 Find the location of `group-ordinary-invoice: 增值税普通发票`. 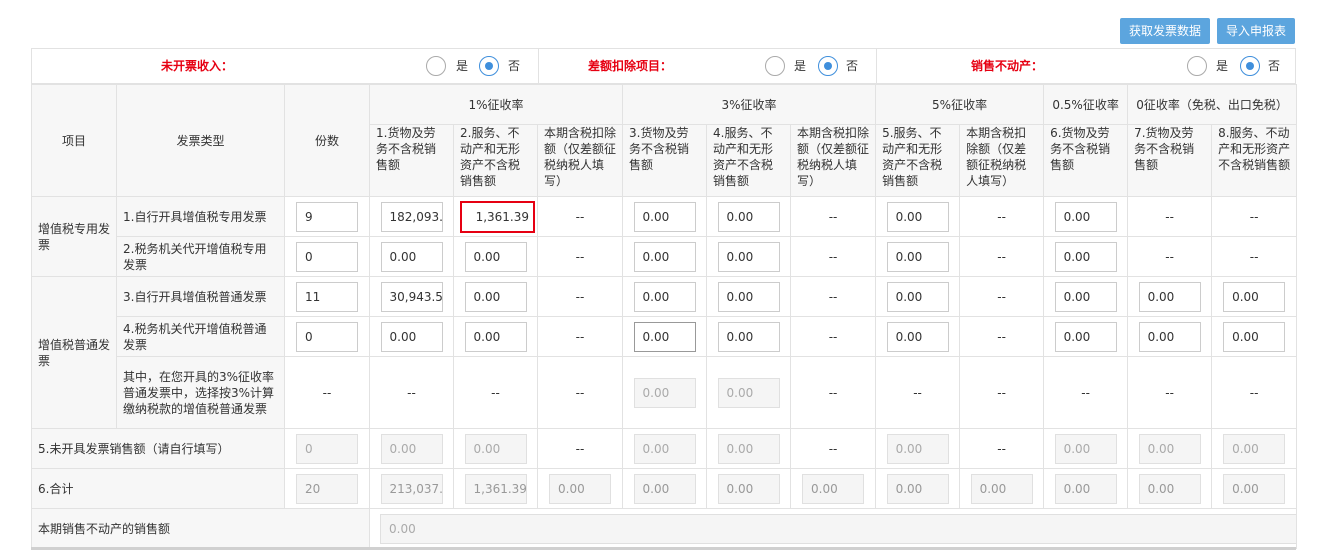

group-ordinary-invoice: 增值税普通发票 is located at coordinates (74, 352).